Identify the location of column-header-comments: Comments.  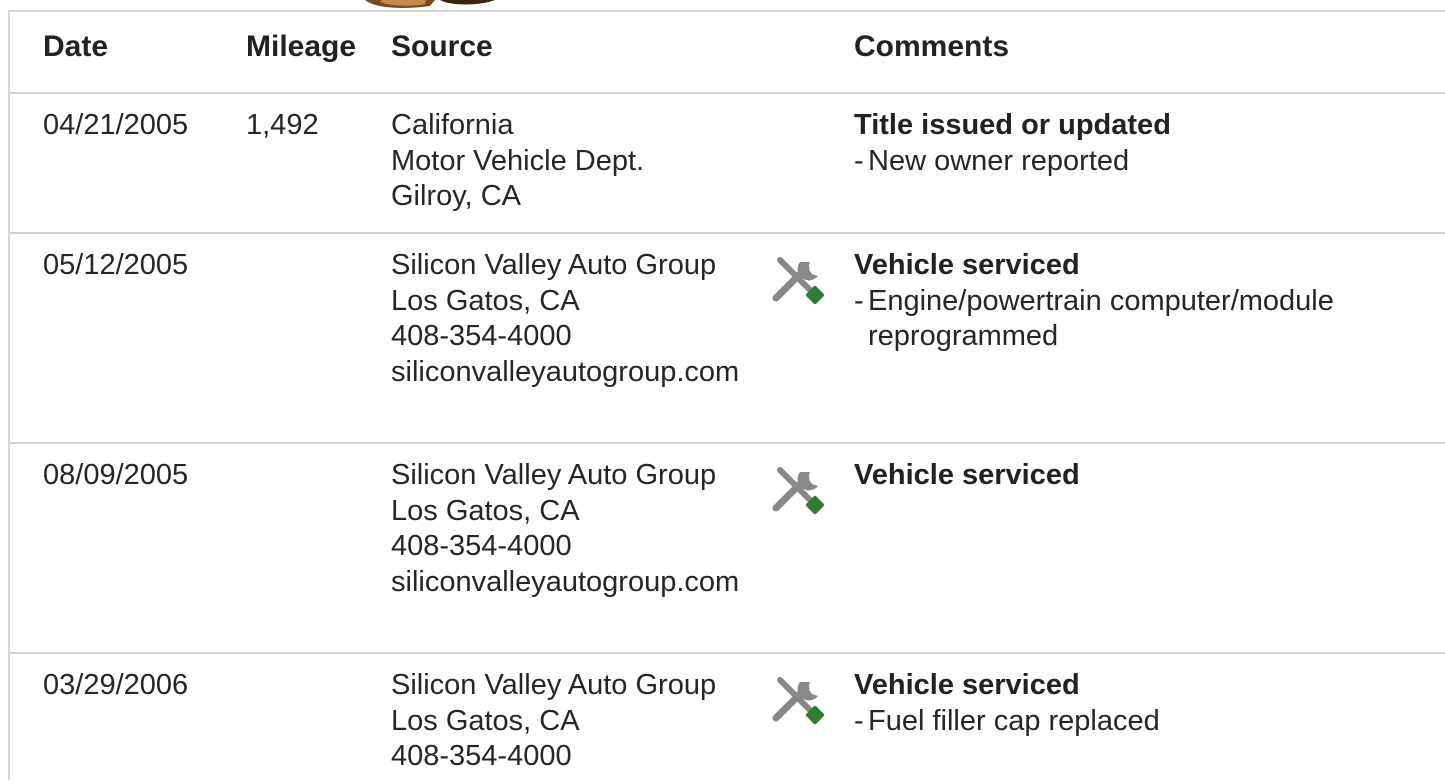
(931, 47).